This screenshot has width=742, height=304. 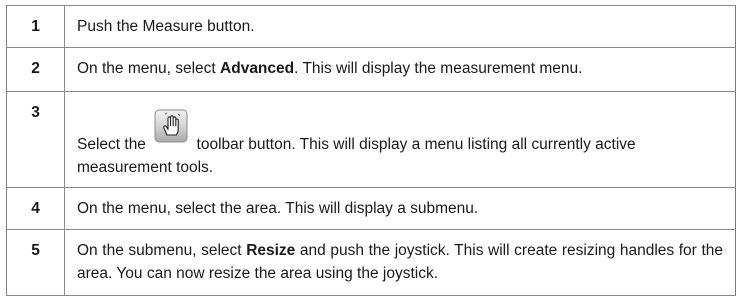 I want to click on step-text-before: On the submenu, select, so click(x=162, y=250).